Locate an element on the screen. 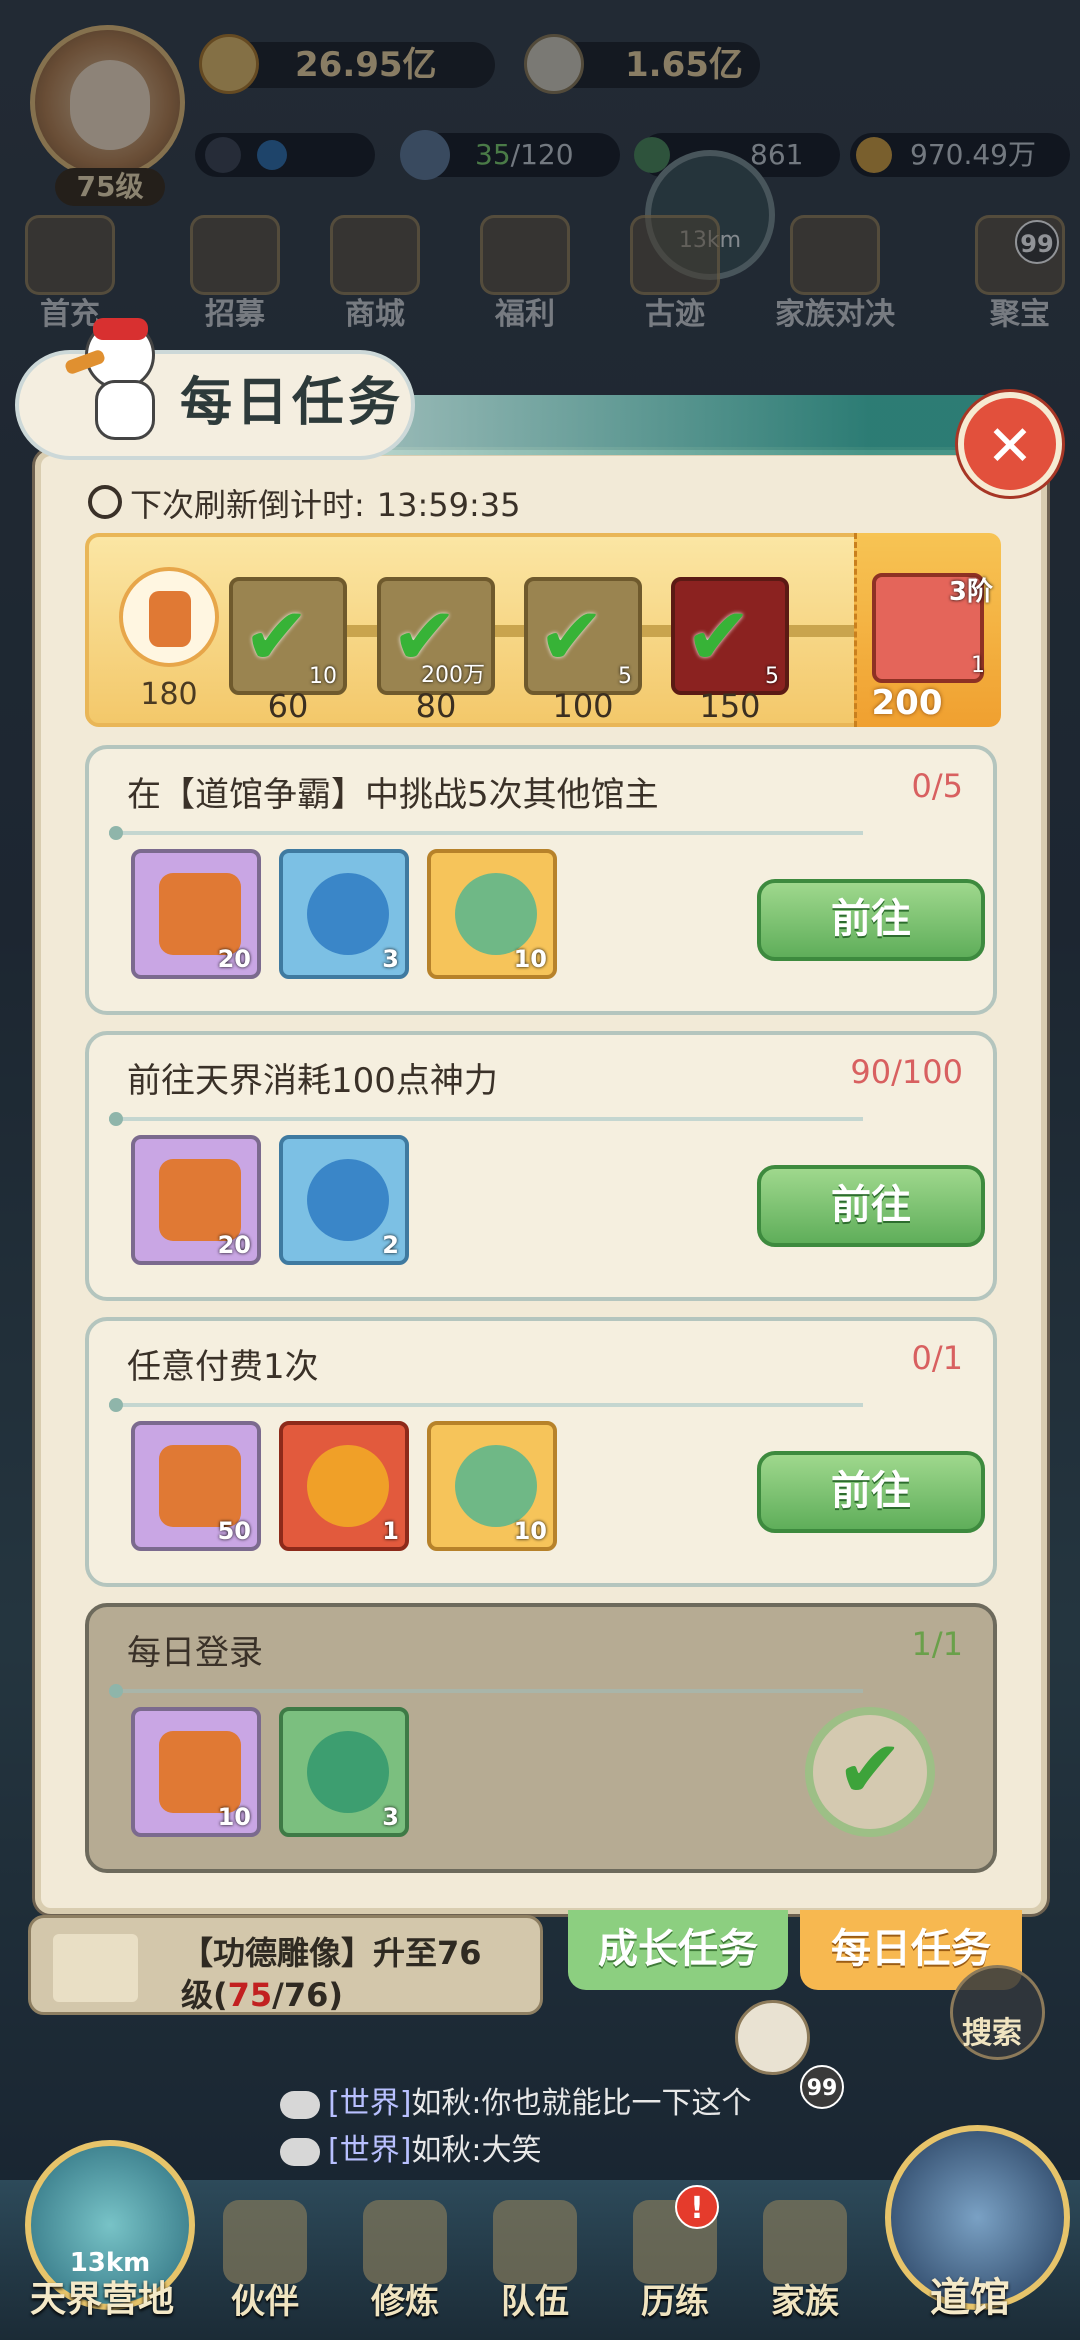  milestone-points: 100 is located at coordinates (583, 706).